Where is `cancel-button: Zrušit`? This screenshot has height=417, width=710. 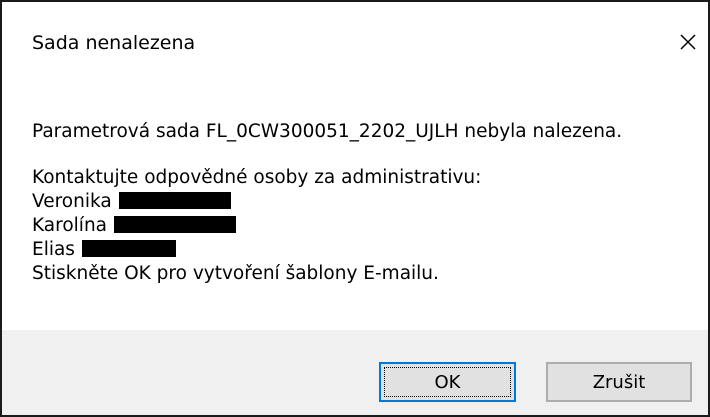
cancel-button: Zrušit is located at coordinates (619, 382).